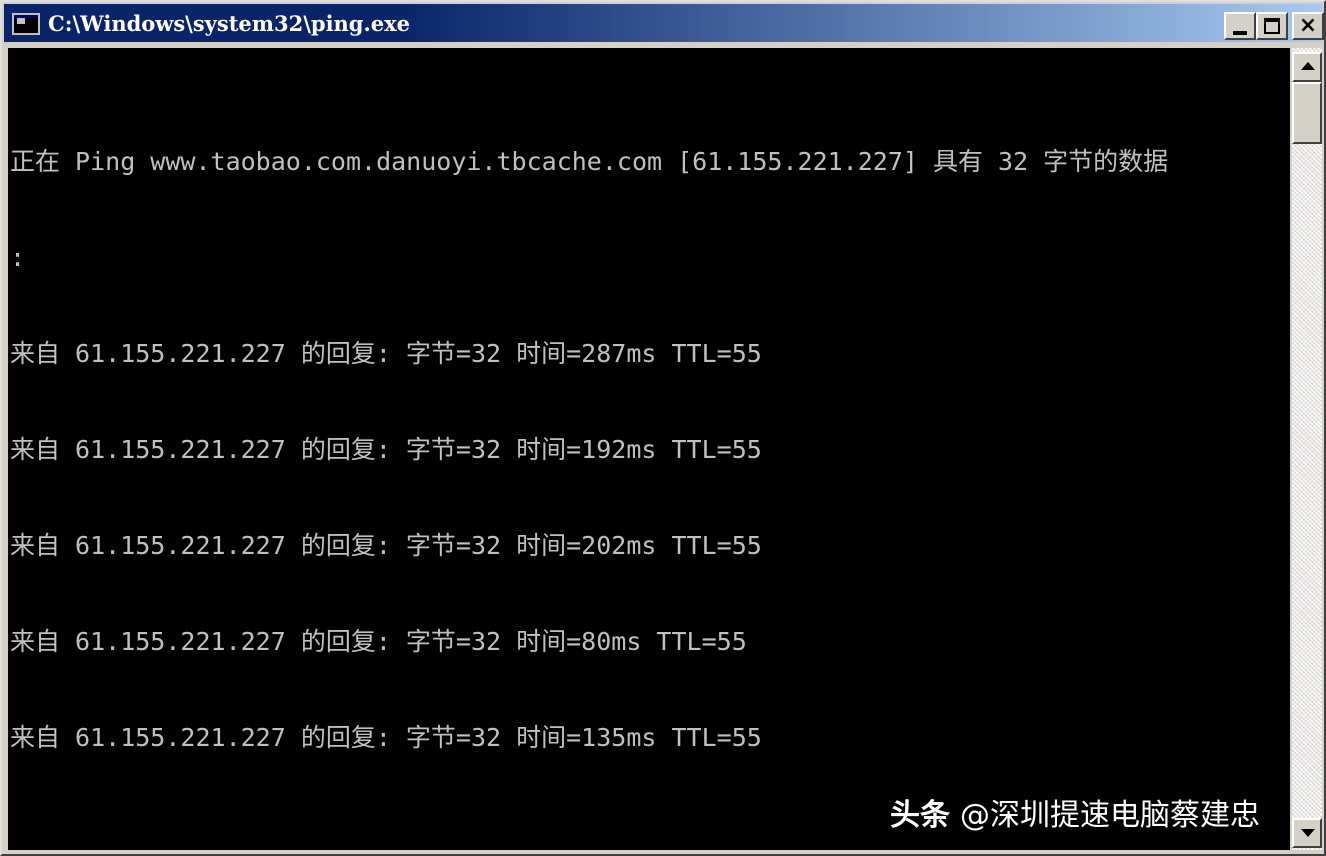 The image size is (1326, 856). What do you see at coordinates (1307, 113) in the screenshot?
I see `scroll-thumb` at bounding box center [1307, 113].